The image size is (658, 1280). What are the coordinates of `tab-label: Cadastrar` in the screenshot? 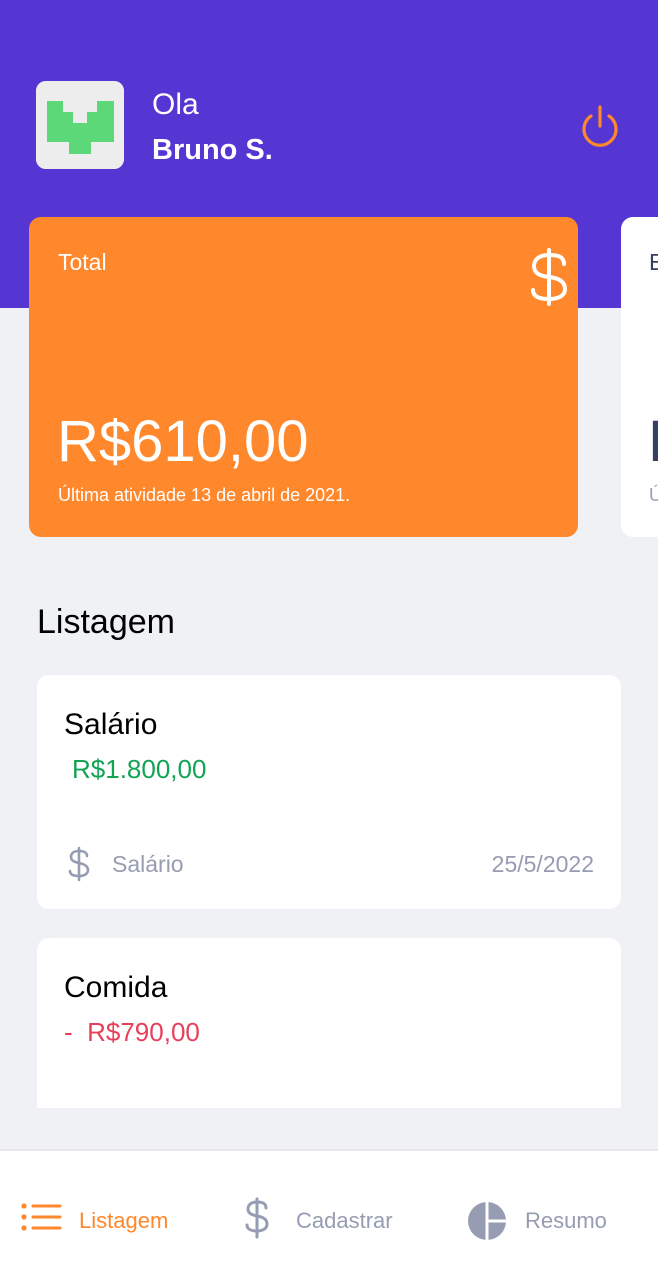 It's located at (344, 1220).